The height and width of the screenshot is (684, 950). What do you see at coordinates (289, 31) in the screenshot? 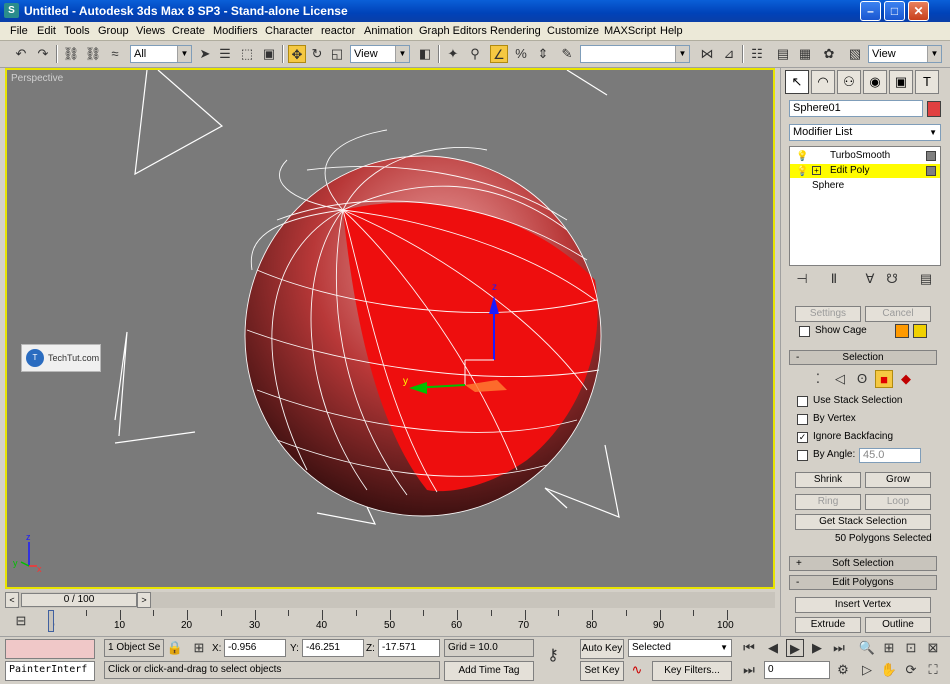
I see `menu-character: Character` at bounding box center [289, 31].